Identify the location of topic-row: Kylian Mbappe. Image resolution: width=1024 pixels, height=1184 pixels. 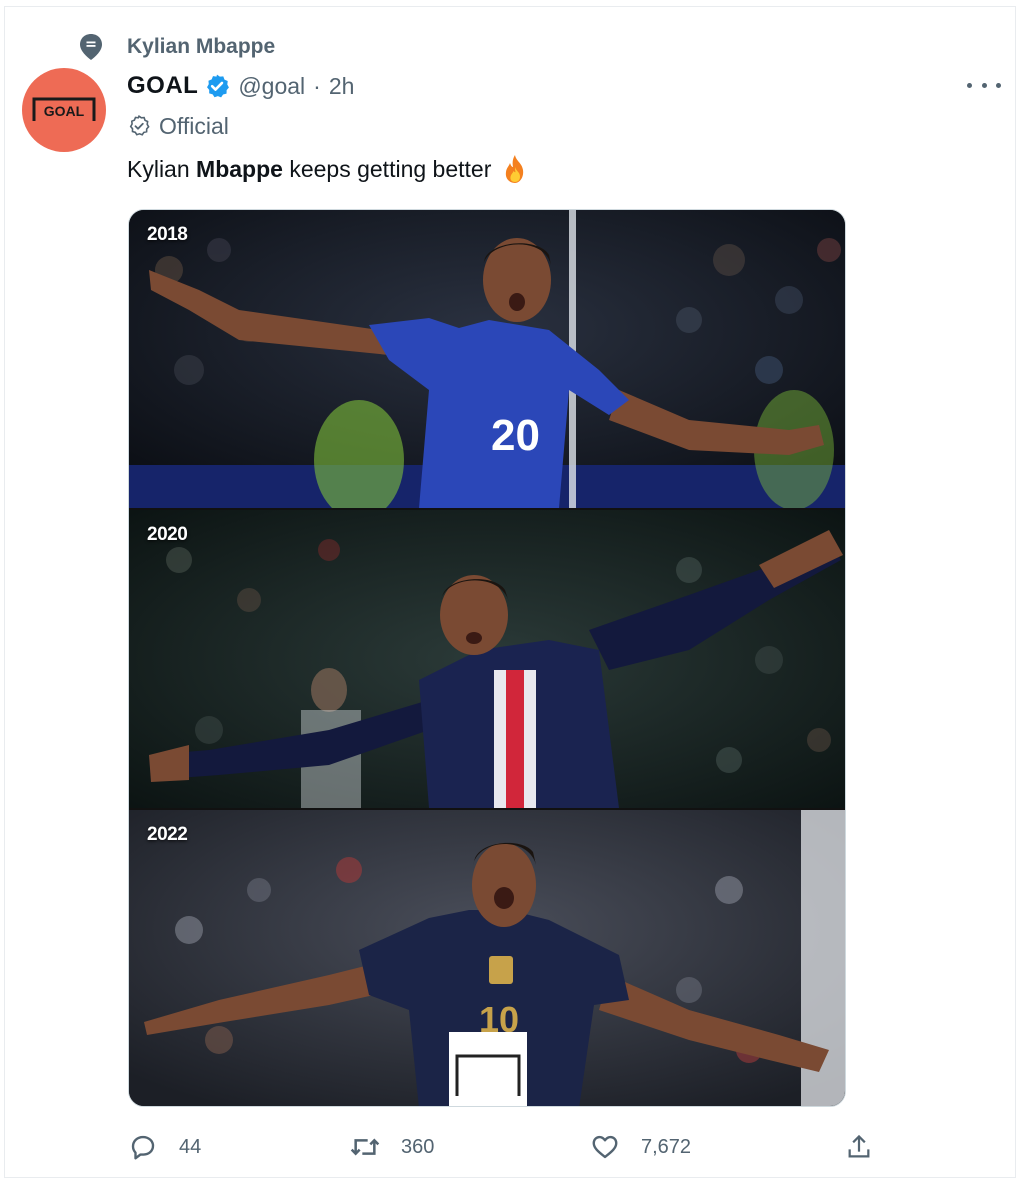
(176, 47).